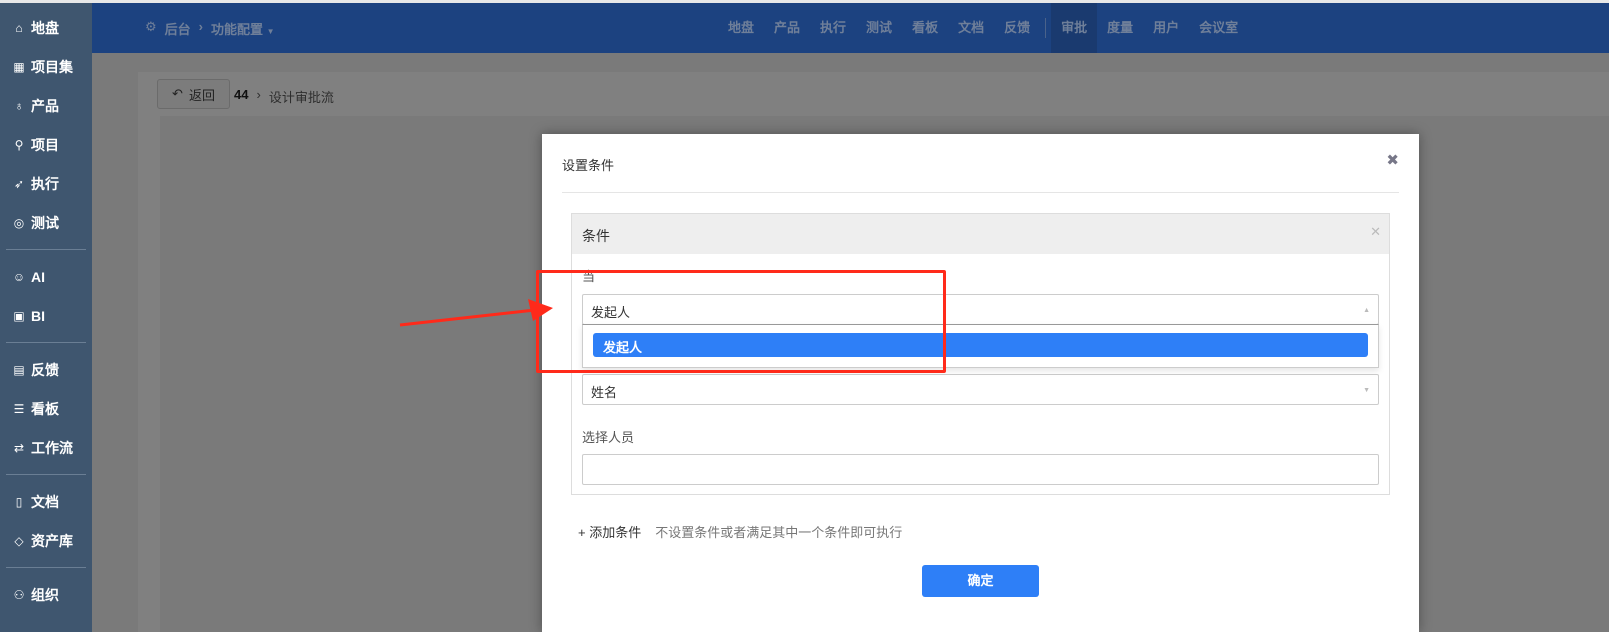 The width and height of the screenshot is (1609, 632). What do you see at coordinates (1074, 28) in the screenshot?
I see `nav-approval: 审批` at bounding box center [1074, 28].